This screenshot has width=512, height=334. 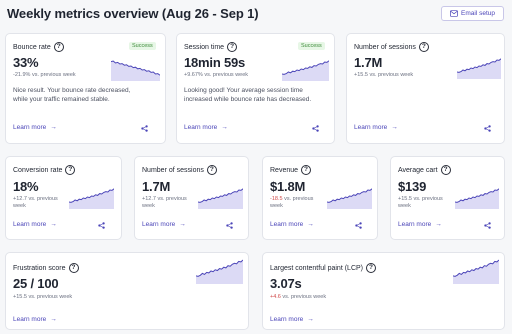 What do you see at coordinates (44, 75) in the screenshot?
I see `delta-text: -21.9% vs. previous week` at bounding box center [44, 75].